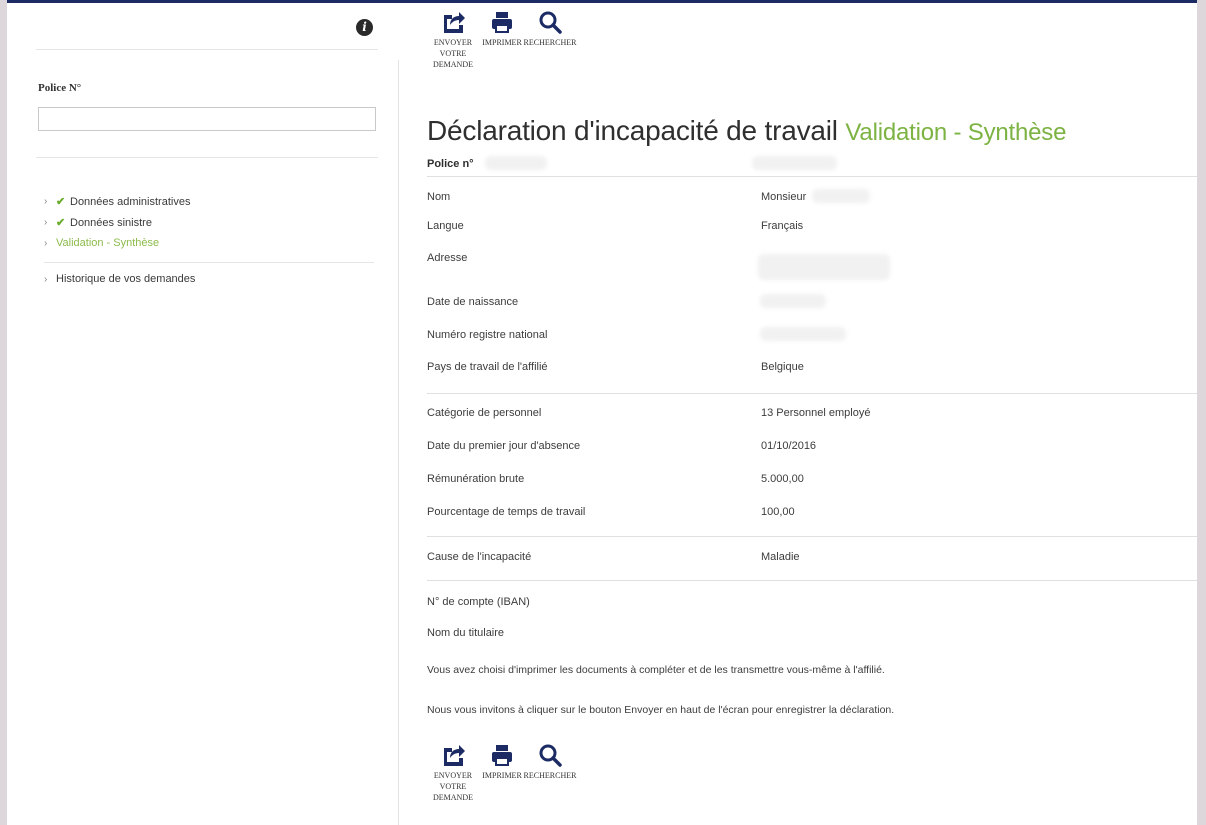 This screenshot has height=825, width=1206. Describe the element at coordinates (516, 163) in the screenshot. I see `redacted-police-number` at that location.